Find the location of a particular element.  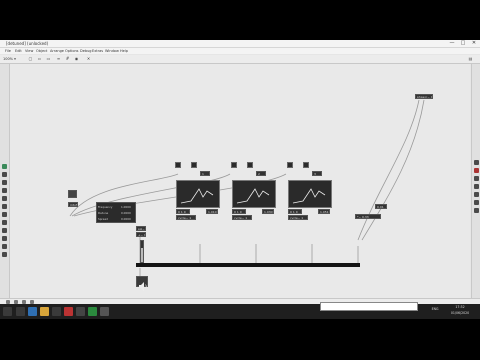

menu-window: Window is located at coordinates (112, 51).